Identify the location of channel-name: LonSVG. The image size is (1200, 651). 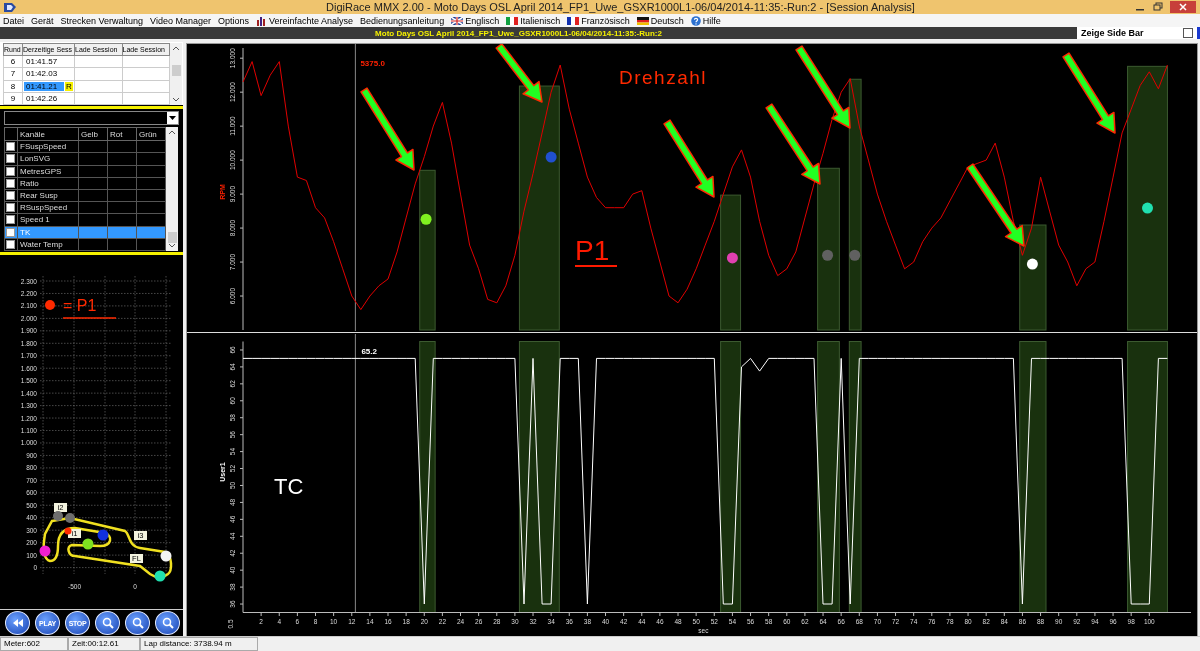
(35, 159).